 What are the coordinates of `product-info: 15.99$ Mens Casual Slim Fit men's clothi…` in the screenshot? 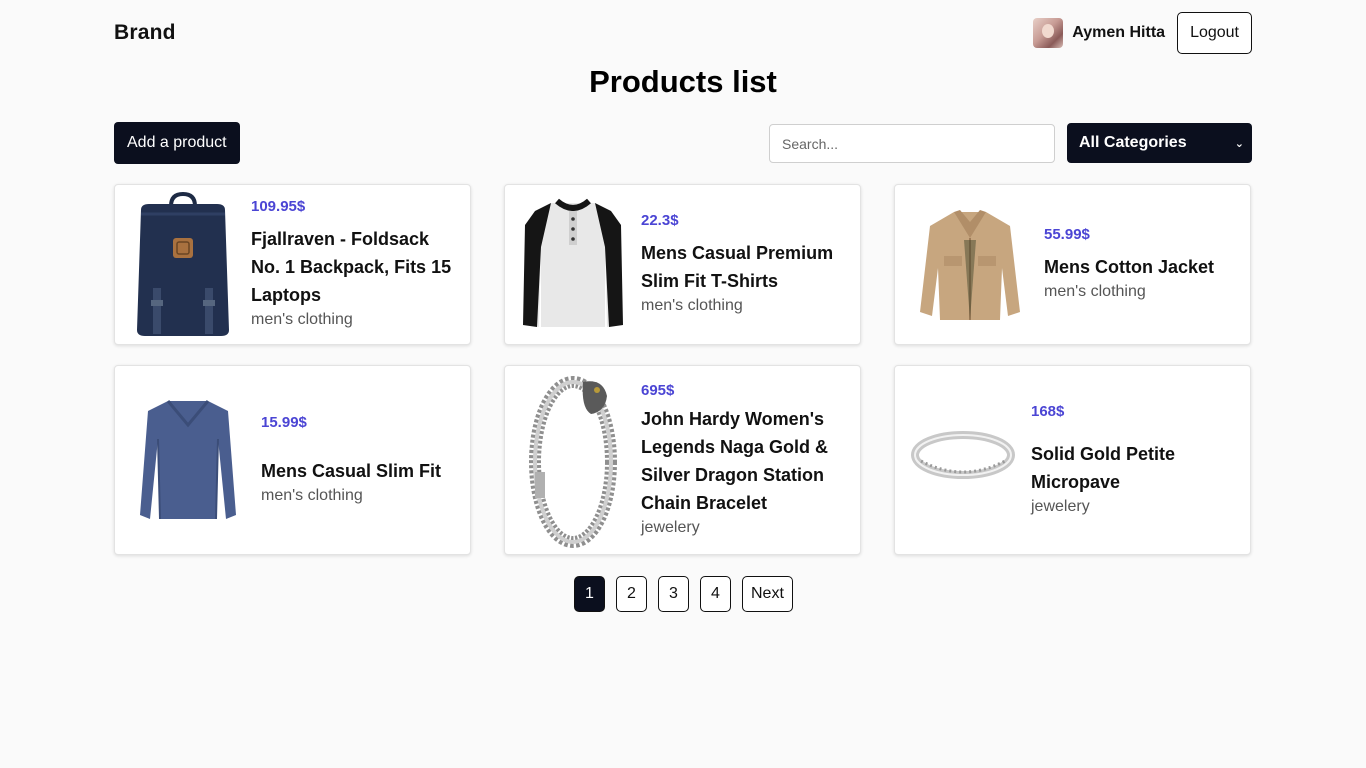 It's located at (365, 460).